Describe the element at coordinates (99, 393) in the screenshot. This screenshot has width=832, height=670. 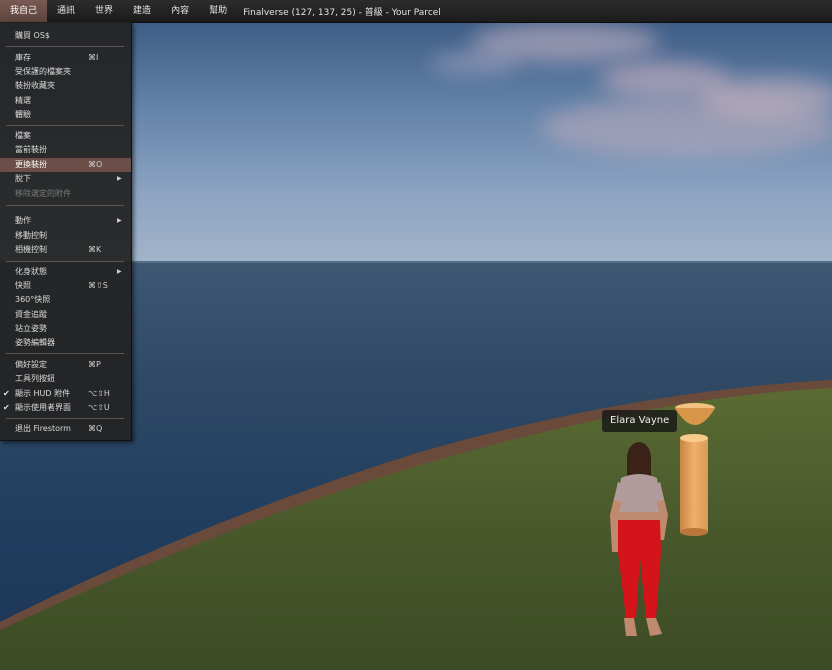
I see `menu-item-shortcut: ⌥⇧H` at that location.